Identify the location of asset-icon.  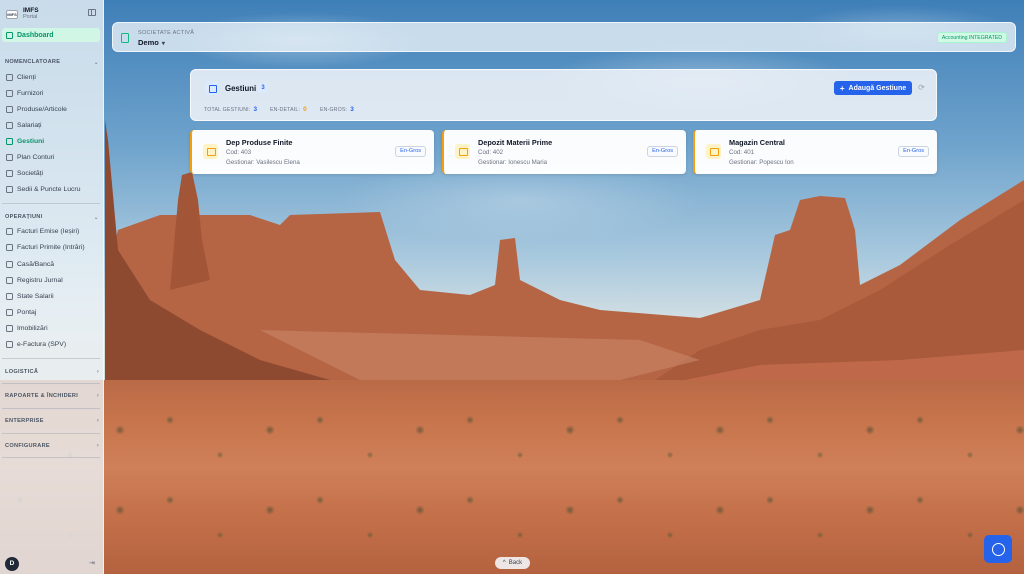
(9, 328).